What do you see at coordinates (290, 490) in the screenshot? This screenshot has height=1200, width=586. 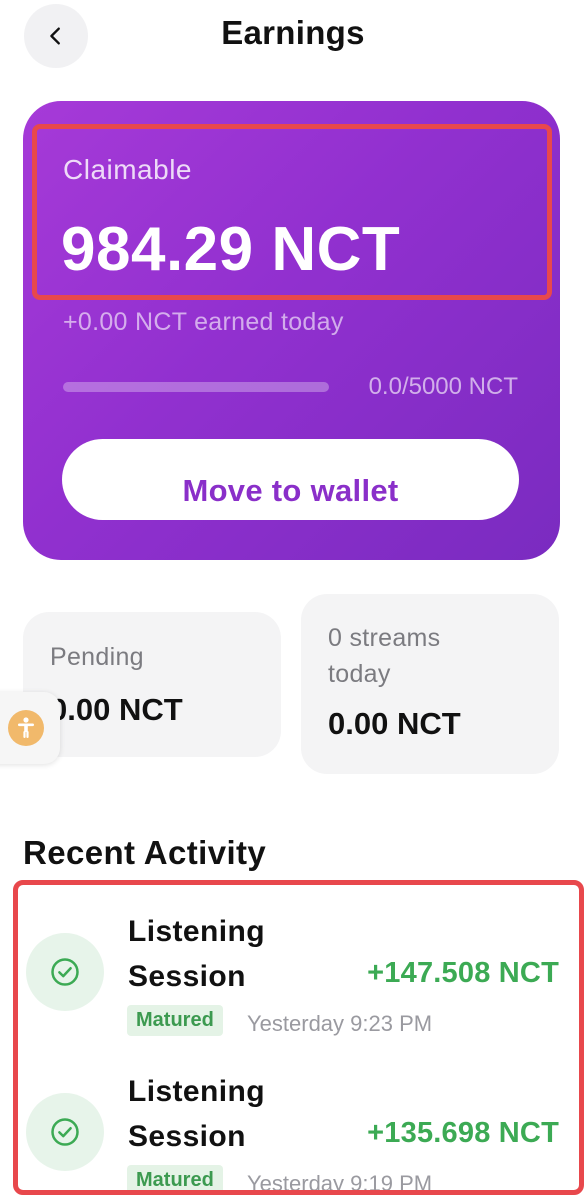 I see `move-to-wallet-label: Move to wallet` at bounding box center [290, 490].